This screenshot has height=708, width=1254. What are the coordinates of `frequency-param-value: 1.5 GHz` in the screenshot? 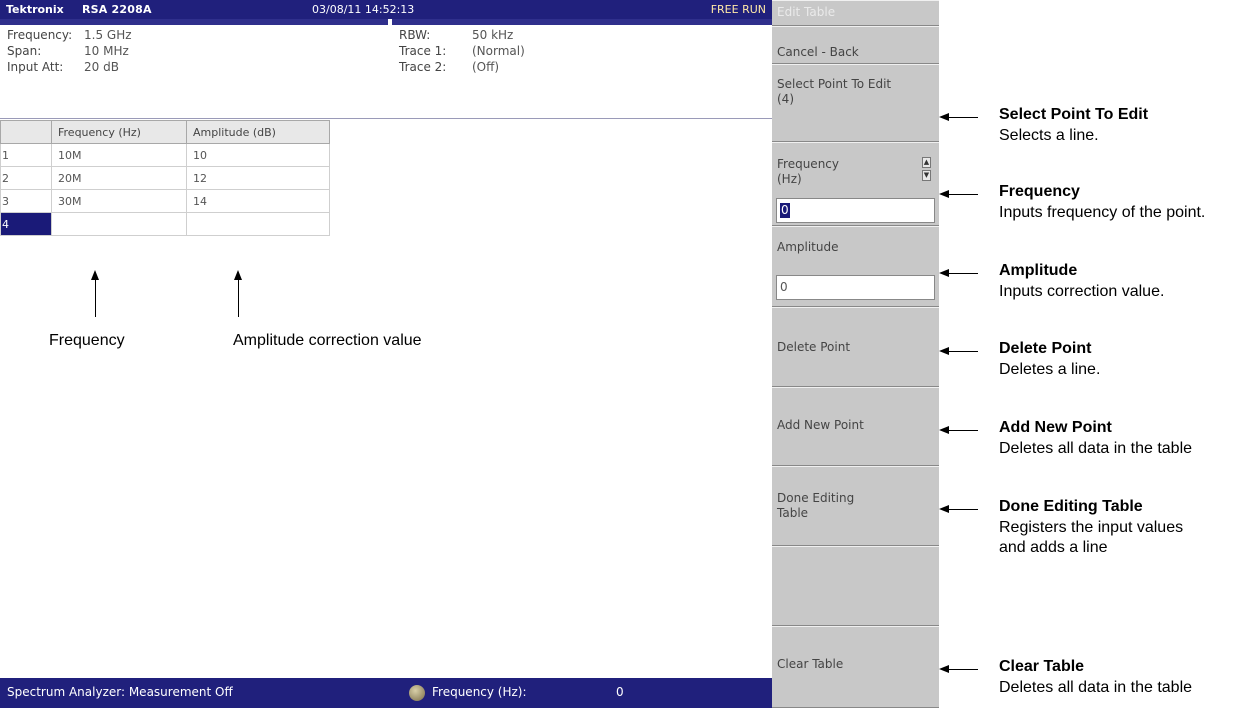 It's located at (108, 35).